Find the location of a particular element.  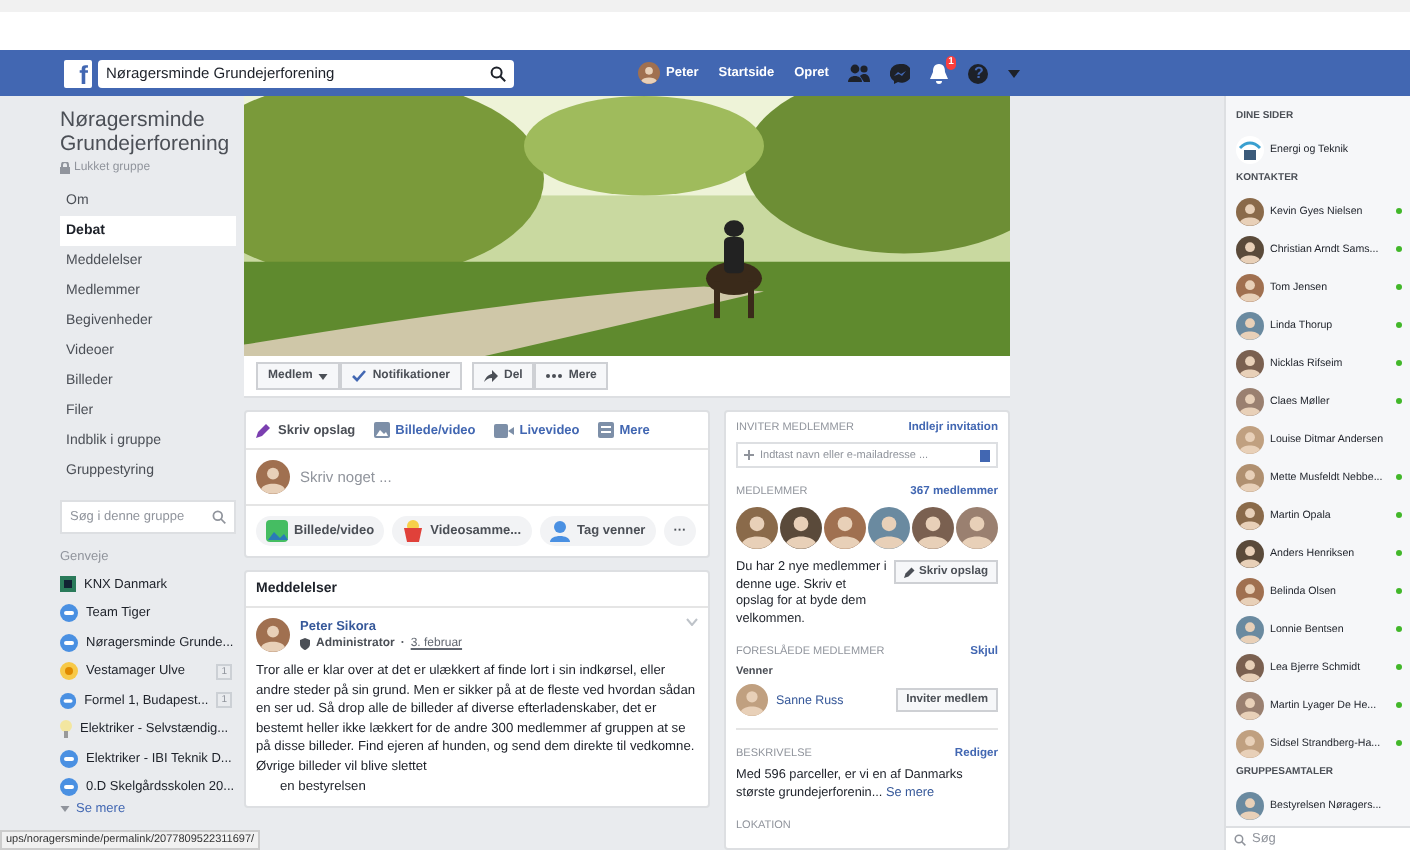

check-icon is located at coordinates (359, 376).